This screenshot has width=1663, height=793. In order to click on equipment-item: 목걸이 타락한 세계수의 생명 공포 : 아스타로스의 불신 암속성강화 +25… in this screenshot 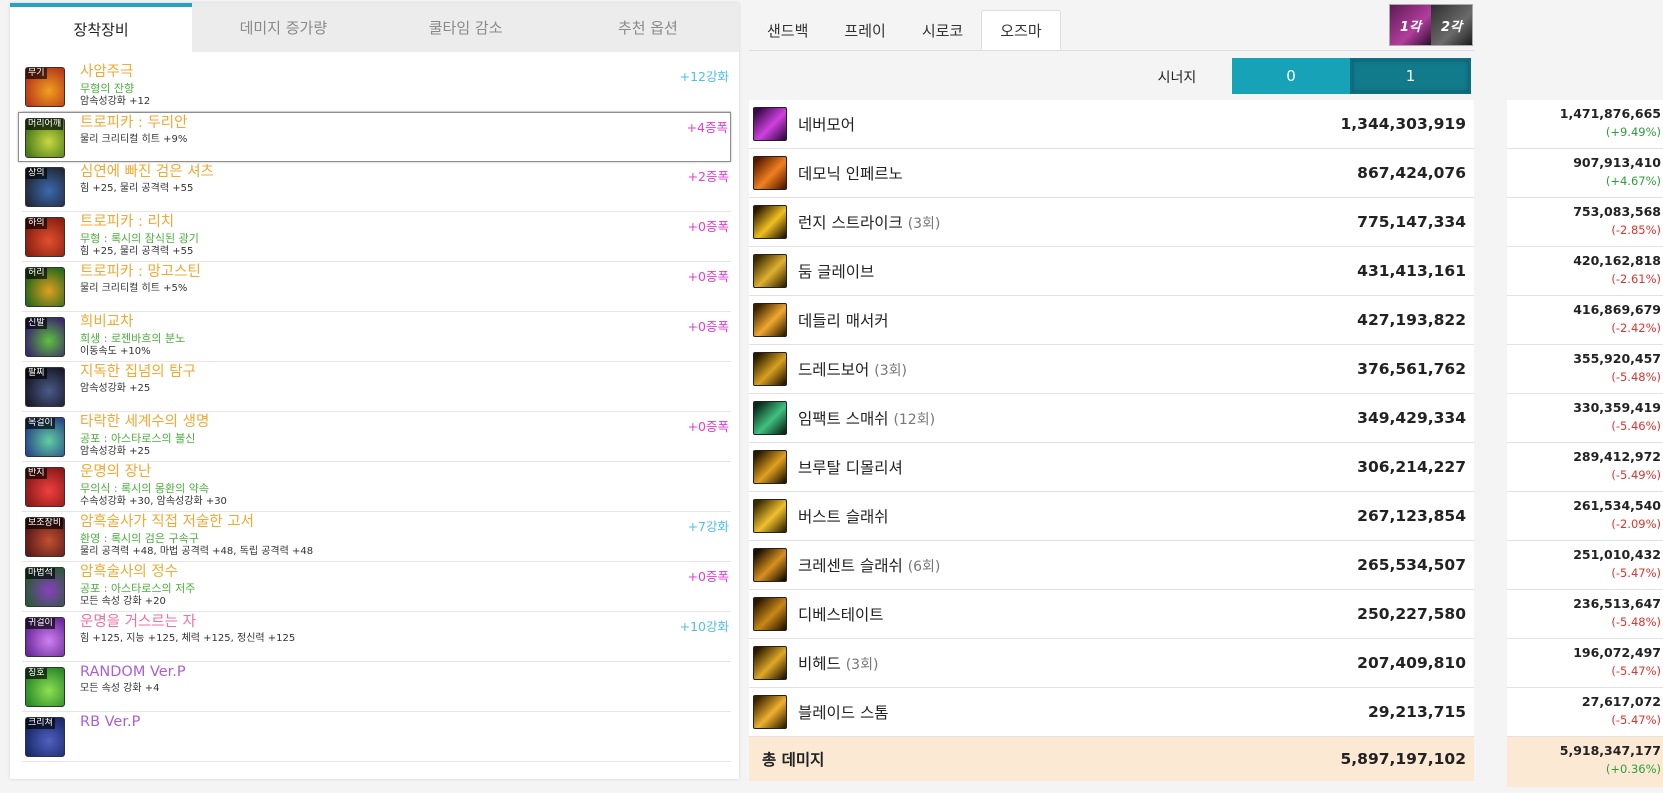, I will do `click(376, 437)`.